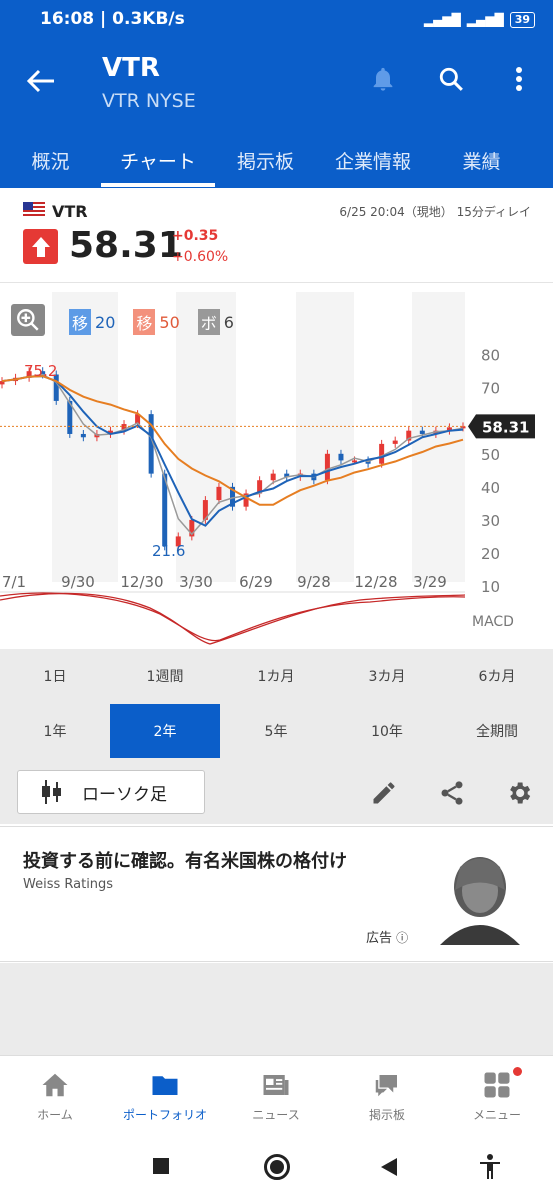 The image size is (553, 1200). What do you see at coordinates (496, 1115) in the screenshot?
I see `nav-menu-label: メニュー` at bounding box center [496, 1115].